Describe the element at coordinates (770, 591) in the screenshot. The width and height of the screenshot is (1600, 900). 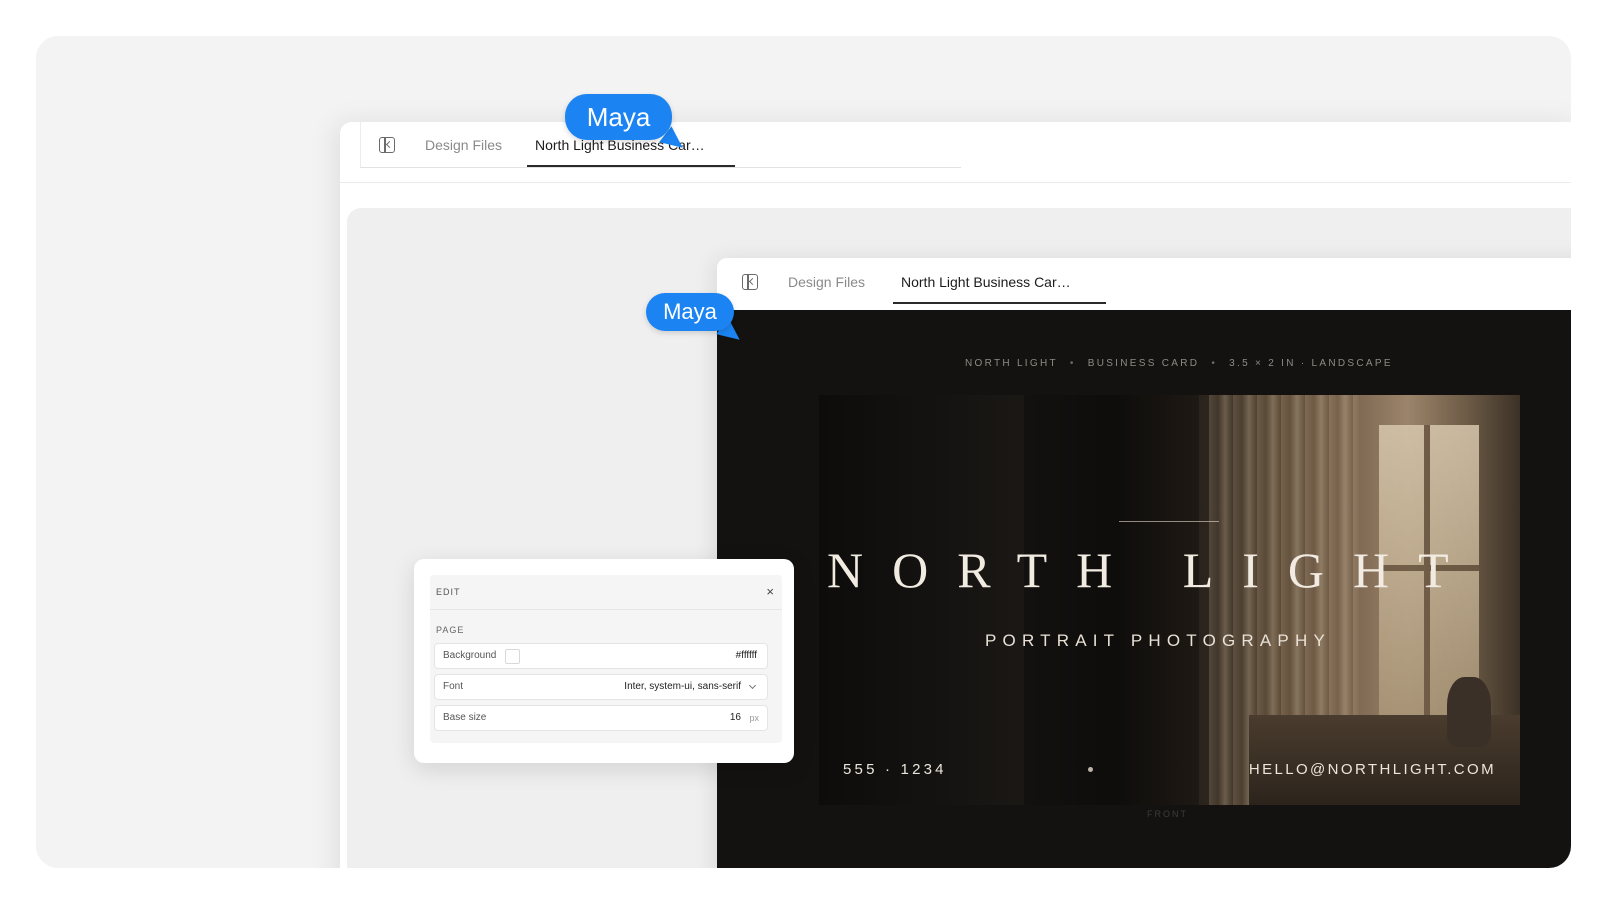
I see `close-icon: ×` at that location.